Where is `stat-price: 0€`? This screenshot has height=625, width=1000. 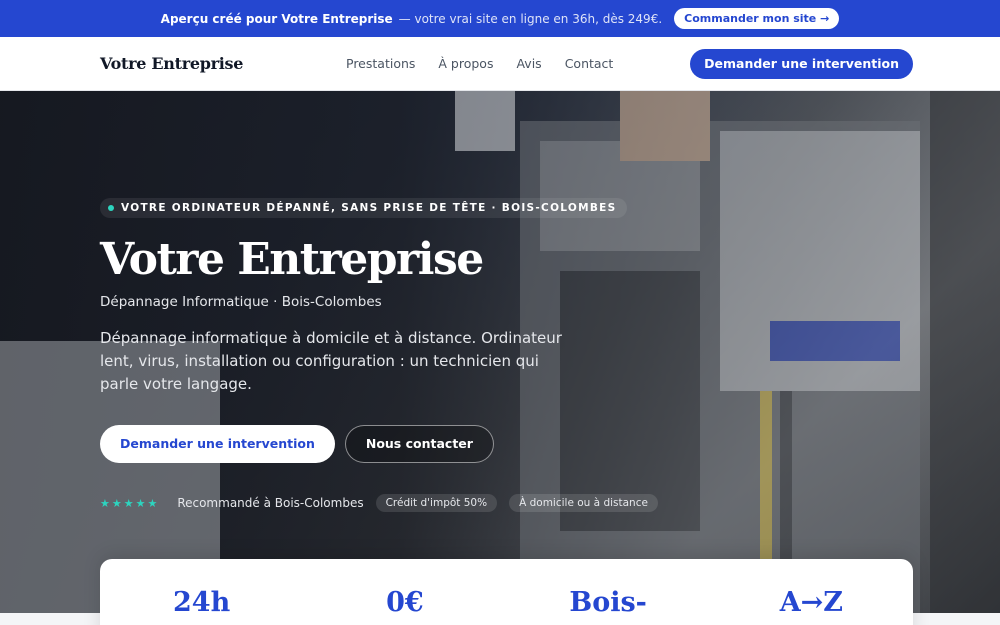 stat-price: 0€ is located at coordinates (405, 602).